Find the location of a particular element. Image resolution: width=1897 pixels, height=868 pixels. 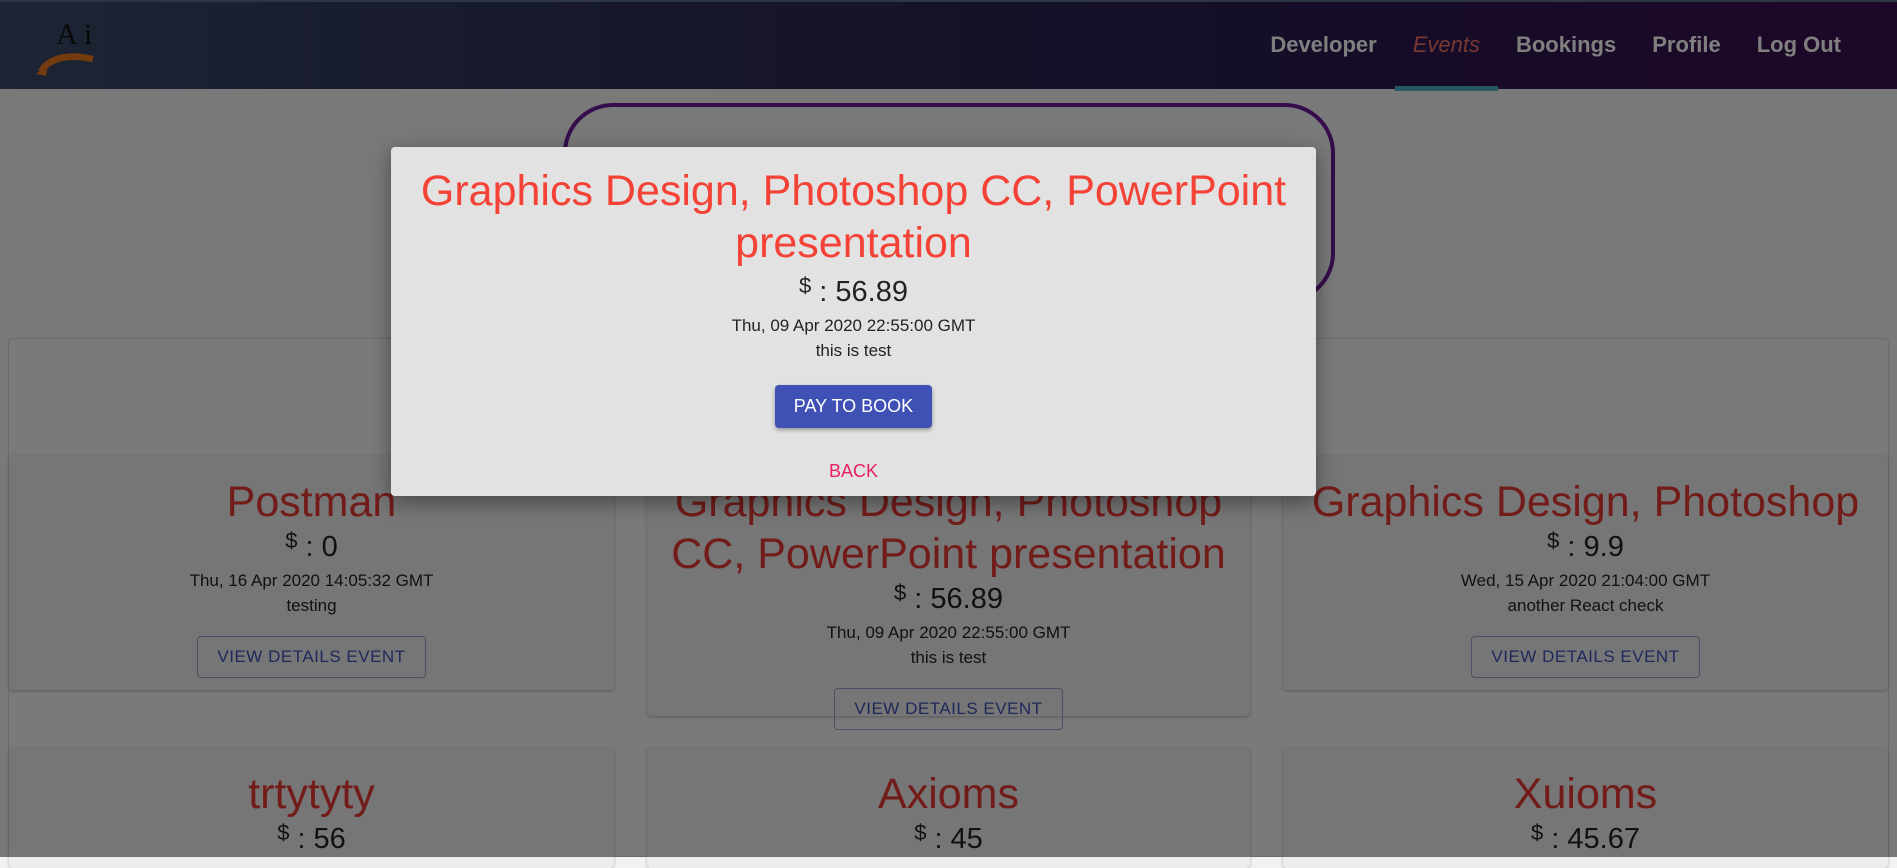

modal-price: $ : 56.89 is located at coordinates (853, 293).